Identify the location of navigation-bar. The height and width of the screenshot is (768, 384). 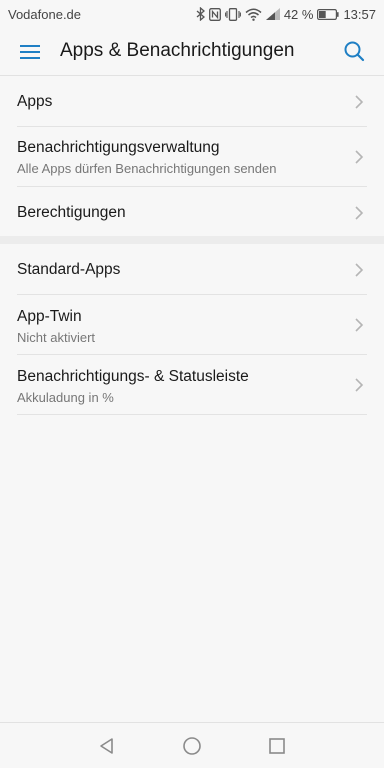
(192, 745).